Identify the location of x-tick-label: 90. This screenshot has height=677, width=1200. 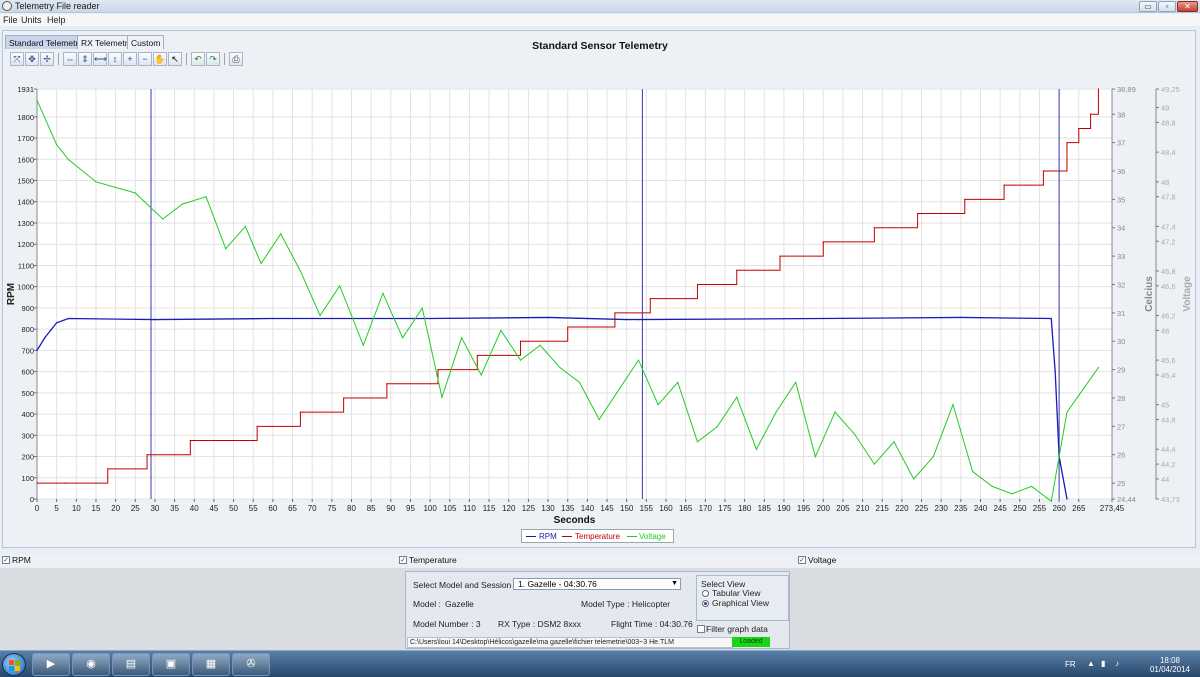
(390, 508).